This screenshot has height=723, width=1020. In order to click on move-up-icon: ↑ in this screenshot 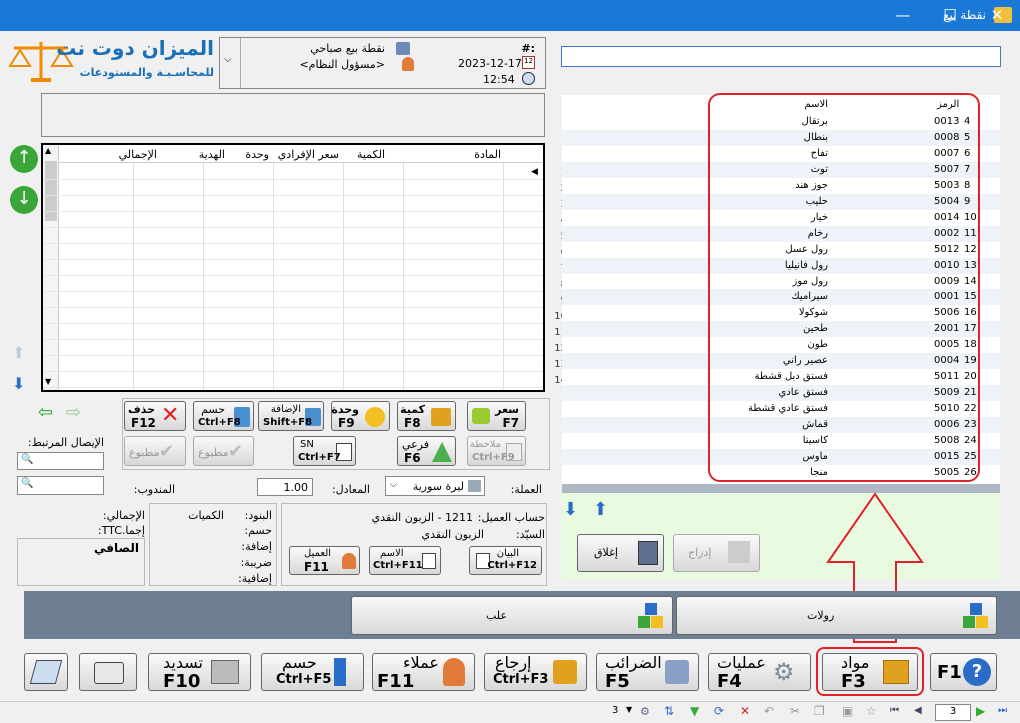, I will do `click(24, 159)`.